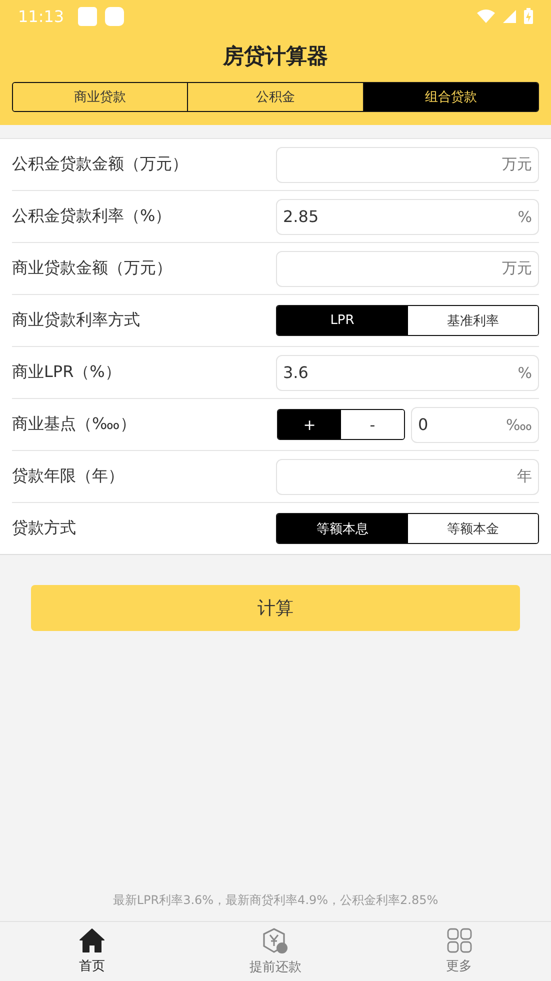  I want to click on page-title: 房贷计算器, so click(275, 56).